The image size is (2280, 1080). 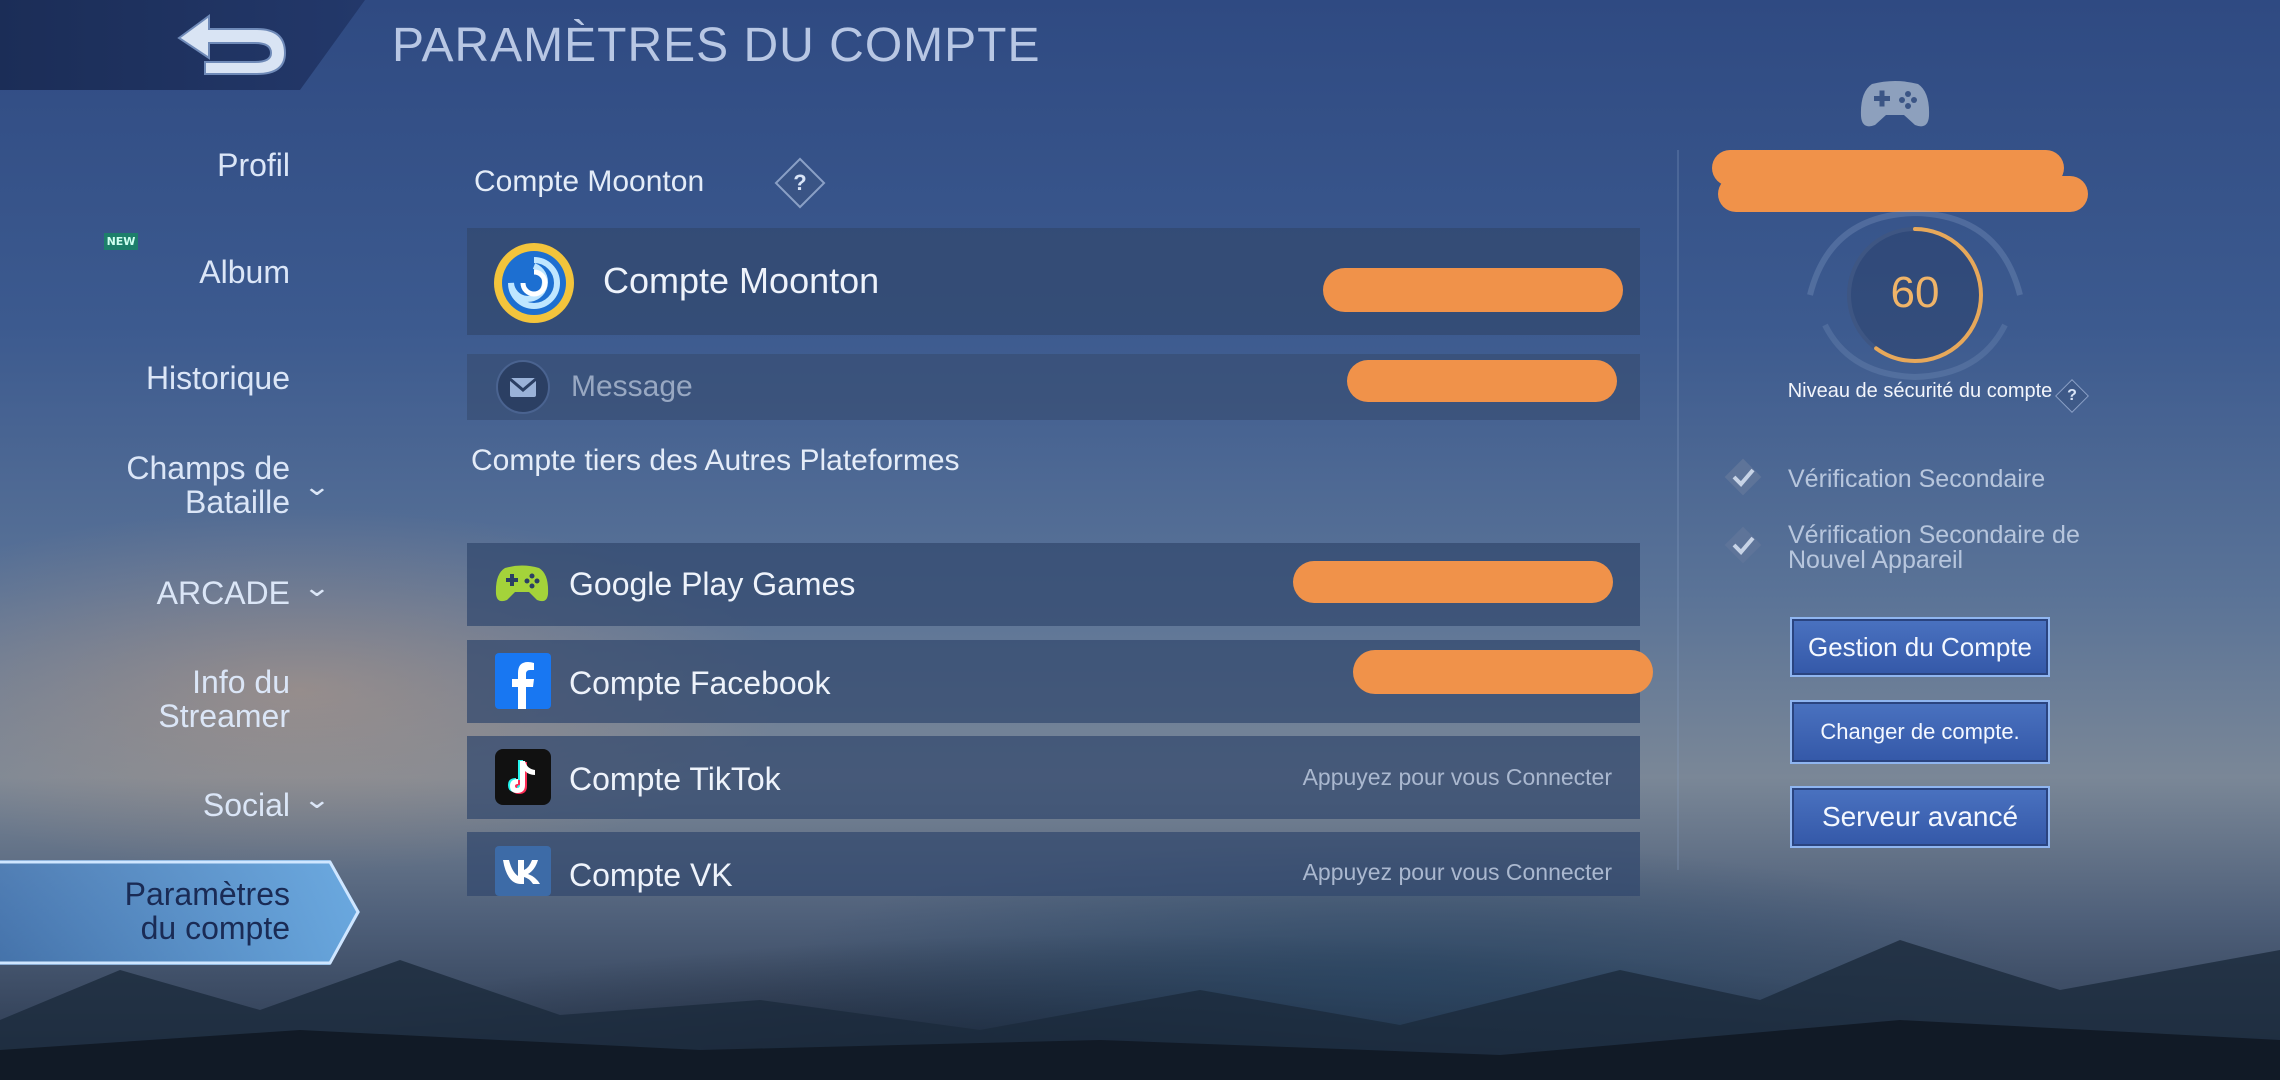 What do you see at coordinates (1917, 479) in the screenshot?
I see `secondary-verification-label: Vérification Secondaire` at bounding box center [1917, 479].